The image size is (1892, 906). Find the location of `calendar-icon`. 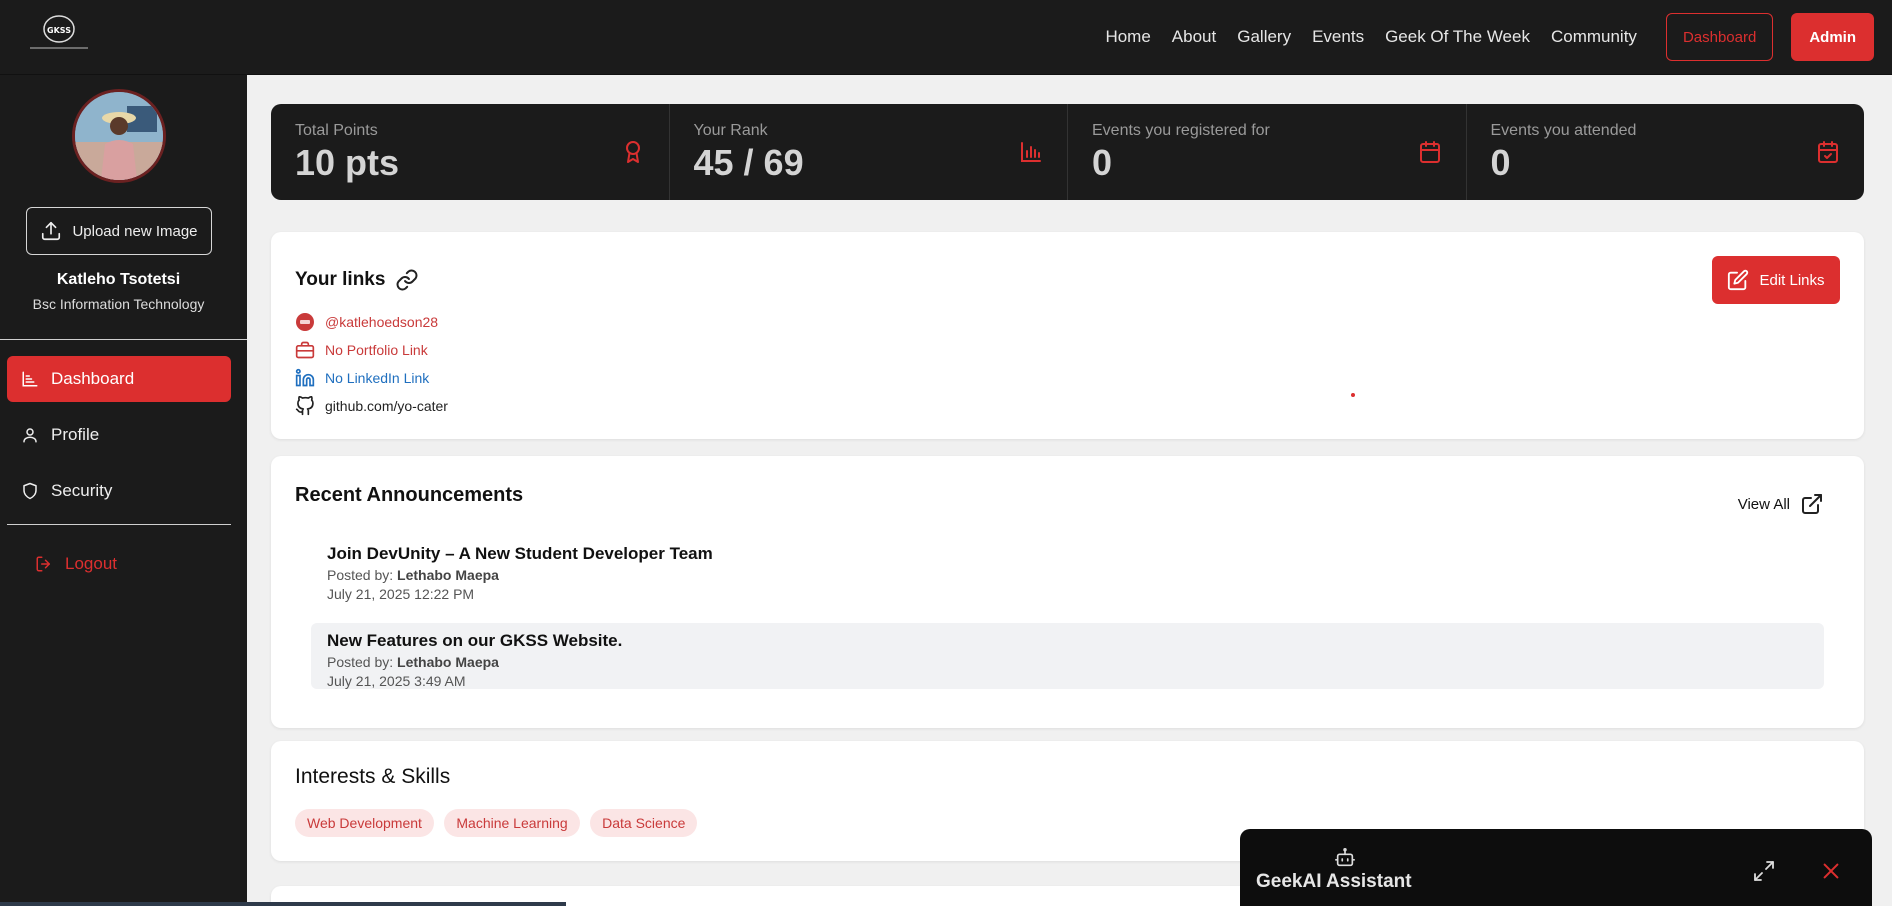

calendar-icon is located at coordinates (1429, 152).